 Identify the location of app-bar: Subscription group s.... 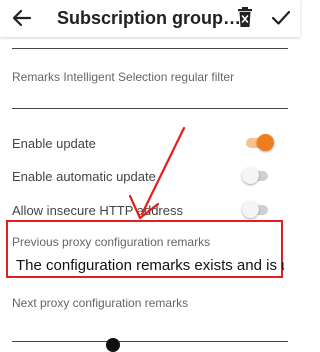
(150, 18).